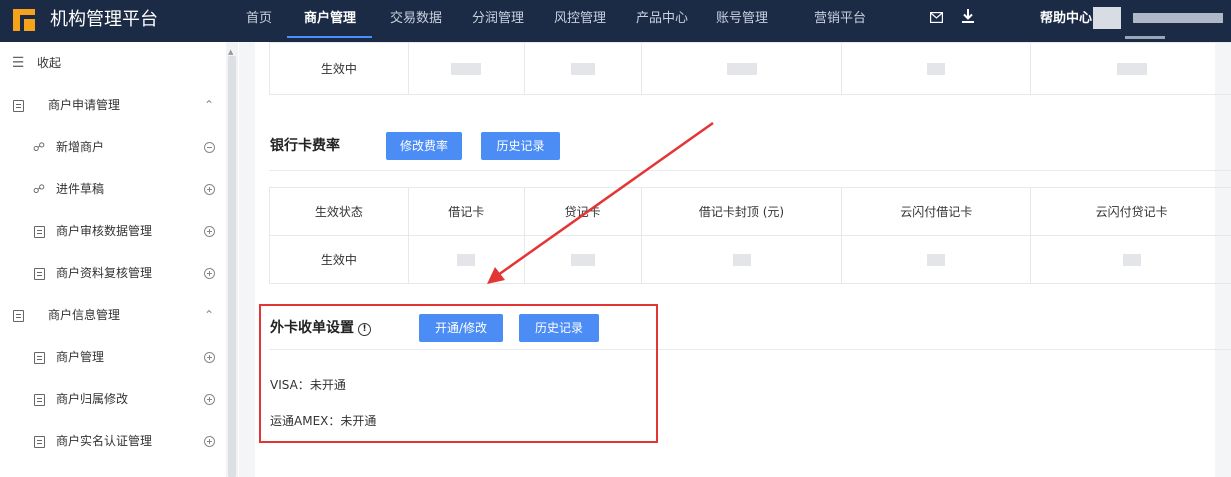 The width and height of the screenshot is (1231, 477). Describe the element at coordinates (461, 328) in the screenshot. I see `open-modify-button: 开通/修改` at that location.